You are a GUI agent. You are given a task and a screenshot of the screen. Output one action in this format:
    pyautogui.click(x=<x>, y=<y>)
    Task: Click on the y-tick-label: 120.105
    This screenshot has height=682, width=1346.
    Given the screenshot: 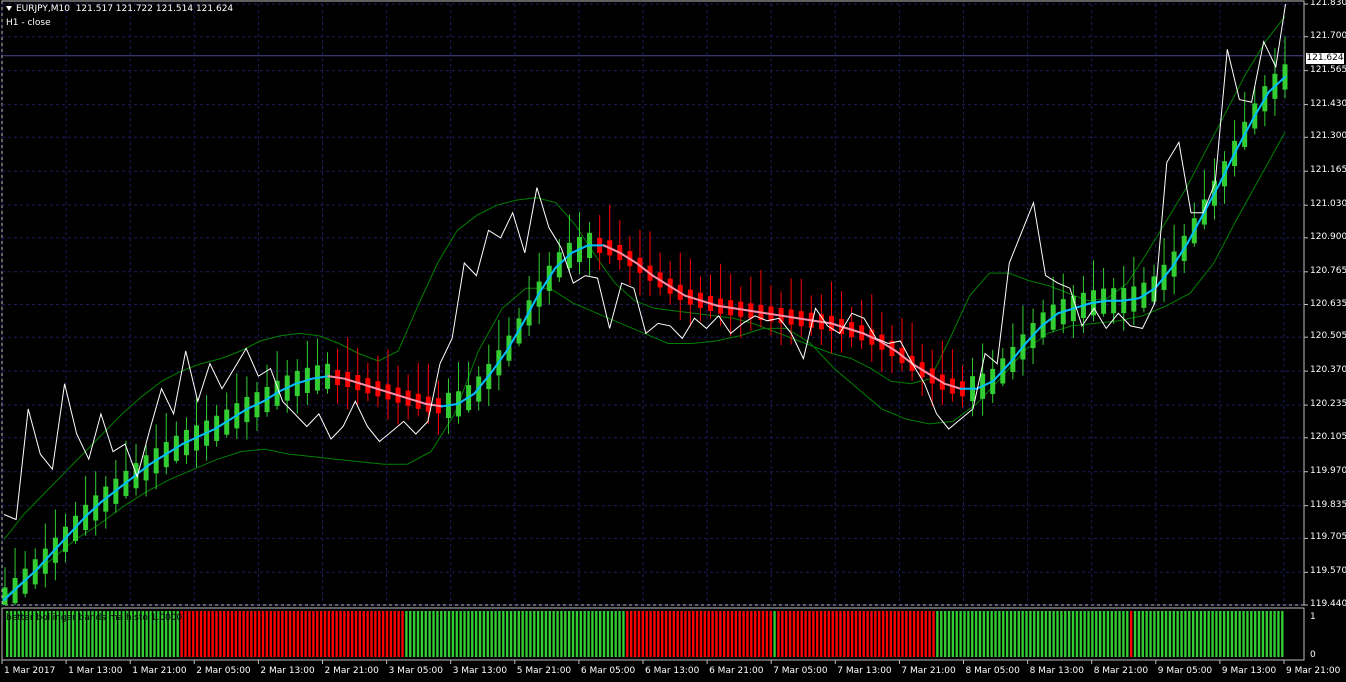 What is the action you would take?
    pyautogui.click(x=1328, y=436)
    